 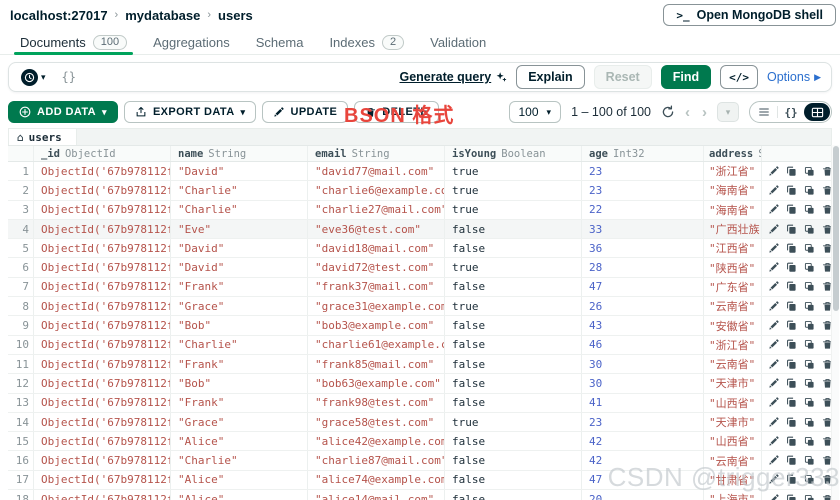 I want to click on cell-address: "天津市", so click(x=733, y=383).